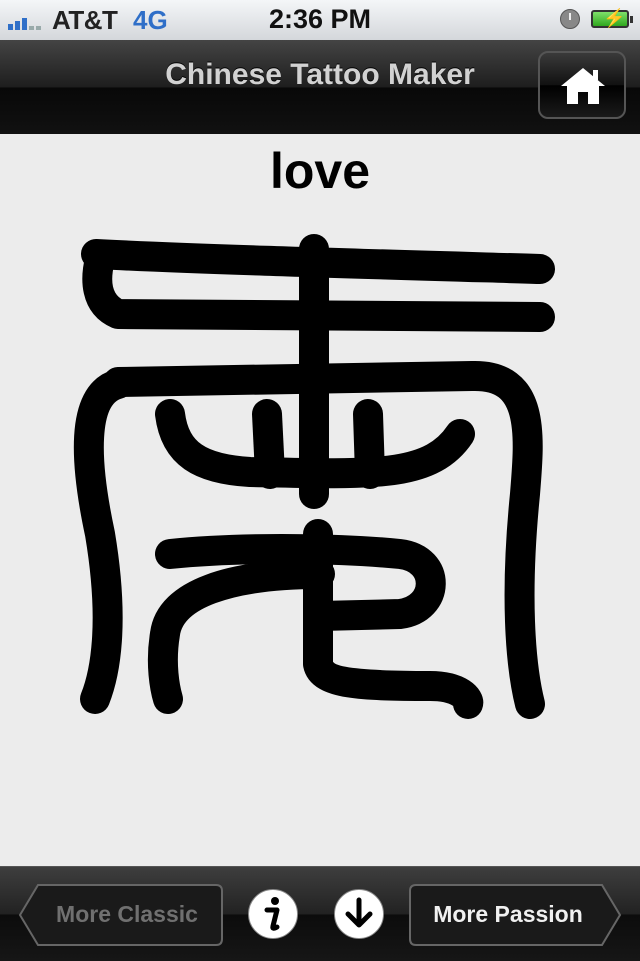 The height and width of the screenshot is (961, 640). I want to click on download-button, so click(359, 914).